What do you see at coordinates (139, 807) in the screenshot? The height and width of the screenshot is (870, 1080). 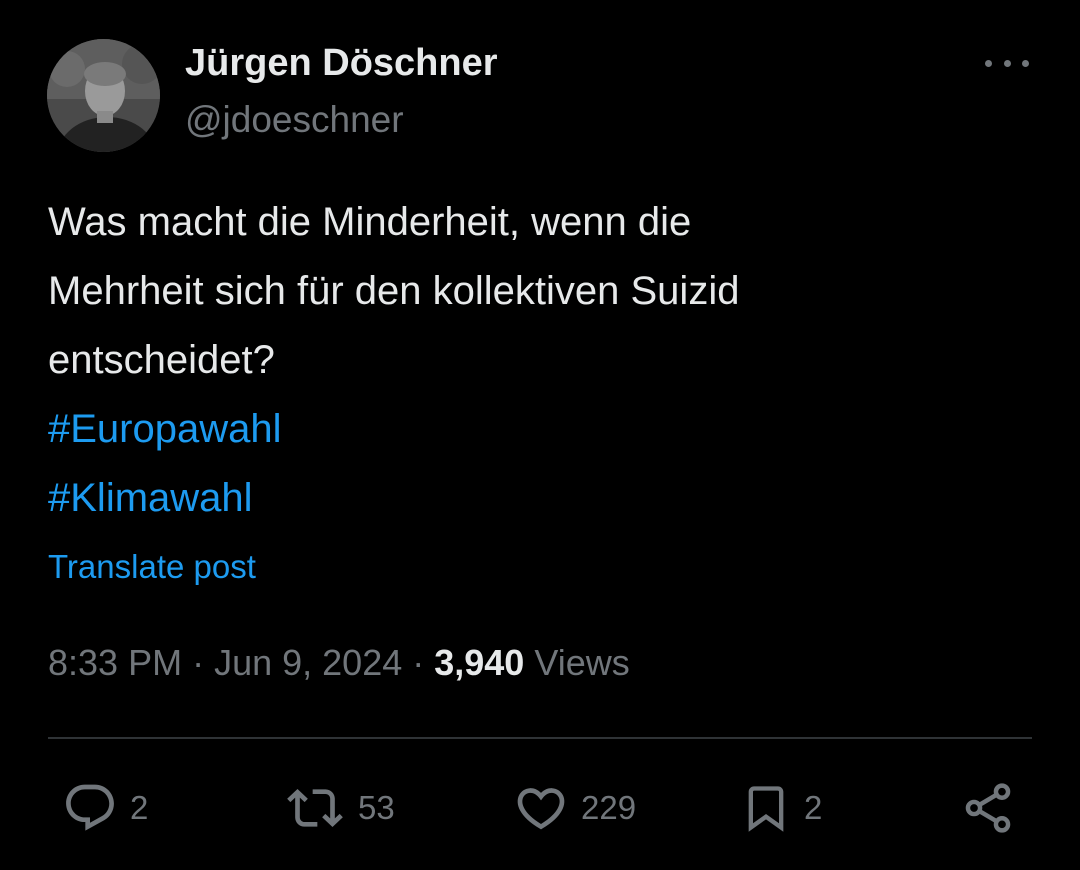 I see `reply-count: 2` at bounding box center [139, 807].